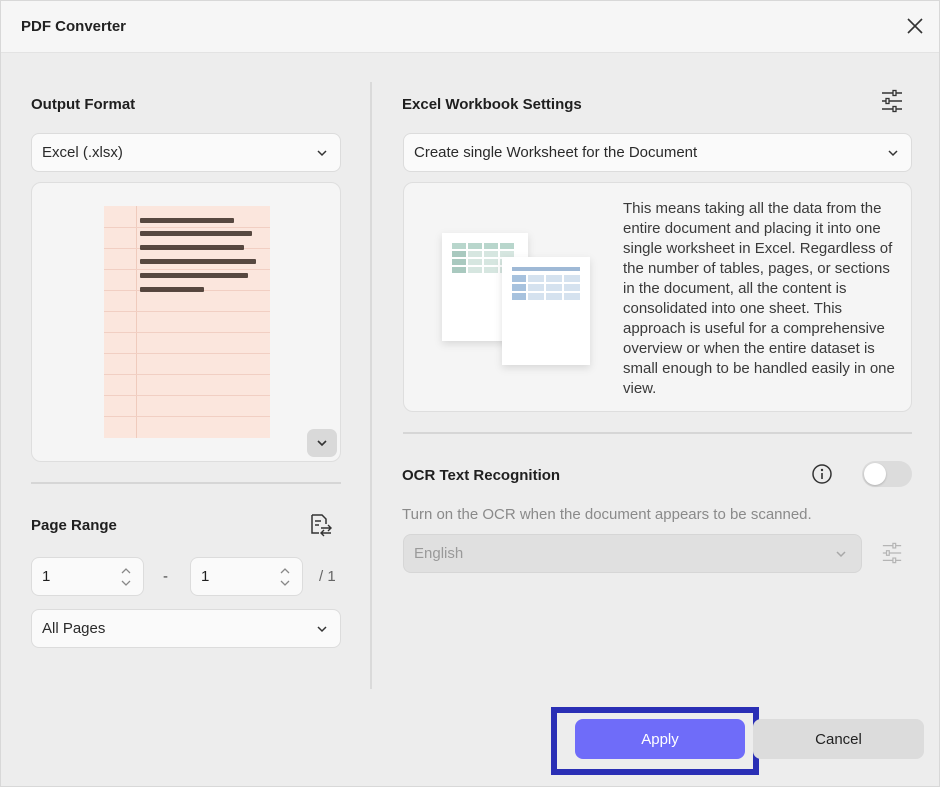  Describe the element at coordinates (822, 474) in the screenshot. I see `info-icon` at that location.